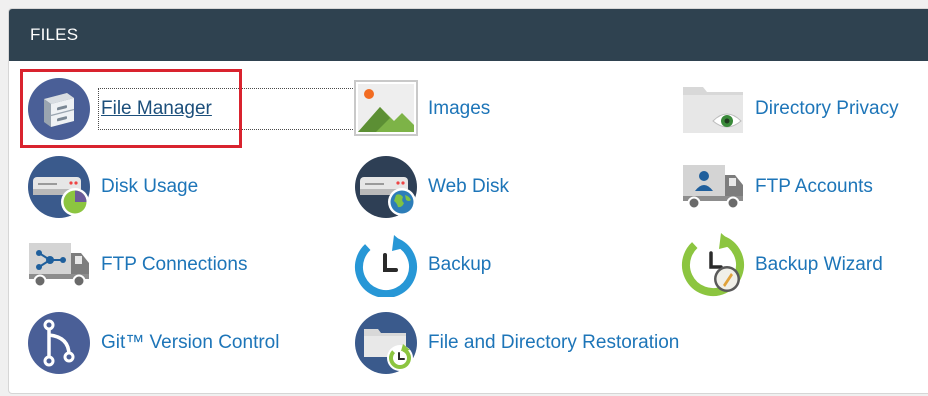 This screenshot has height=396, width=928. I want to click on directory-privacy-label: Directory Privacy, so click(827, 109).